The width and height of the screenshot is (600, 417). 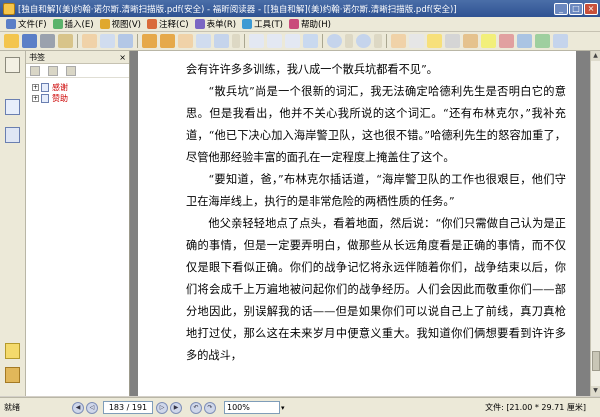 What do you see at coordinates (13, 223) in the screenshot?
I see `navigation-rail` at bounding box center [13, 223].